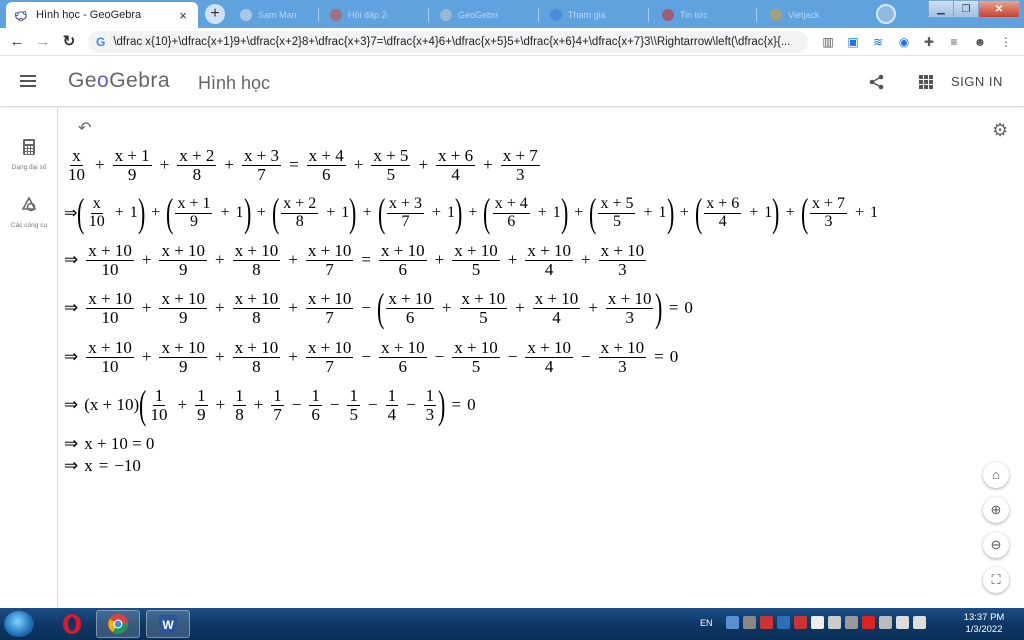 The height and width of the screenshot is (640, 1024). I want to click on zoom-in-icon: ⊕, so click(996, 510).